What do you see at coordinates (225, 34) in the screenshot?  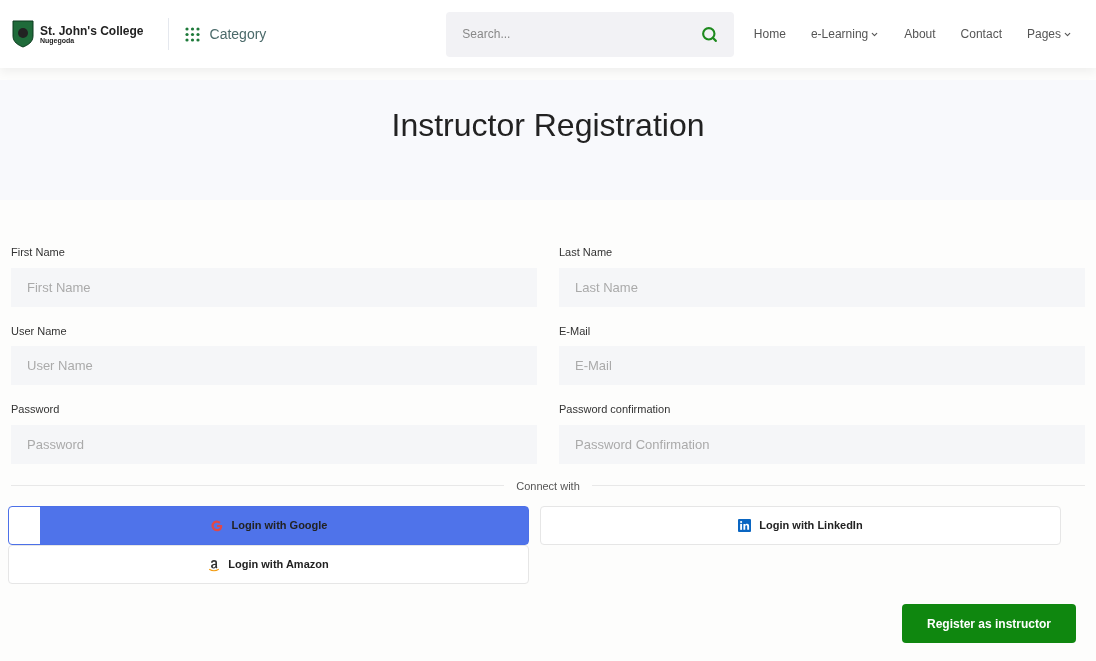 I see `category-button: Category` at bounding box center [225, 34].